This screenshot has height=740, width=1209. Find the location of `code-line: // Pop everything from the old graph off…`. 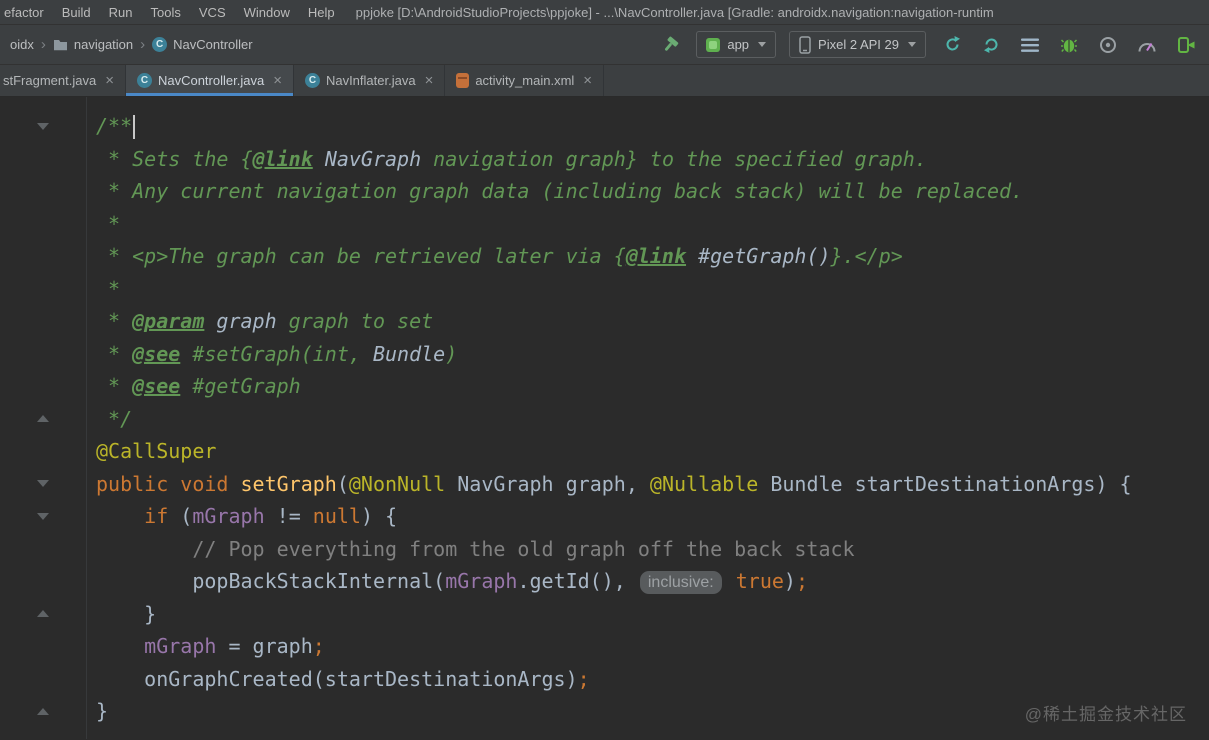

code-line: // Pop everything from the old graph off… is located at coordinates (604, 549).